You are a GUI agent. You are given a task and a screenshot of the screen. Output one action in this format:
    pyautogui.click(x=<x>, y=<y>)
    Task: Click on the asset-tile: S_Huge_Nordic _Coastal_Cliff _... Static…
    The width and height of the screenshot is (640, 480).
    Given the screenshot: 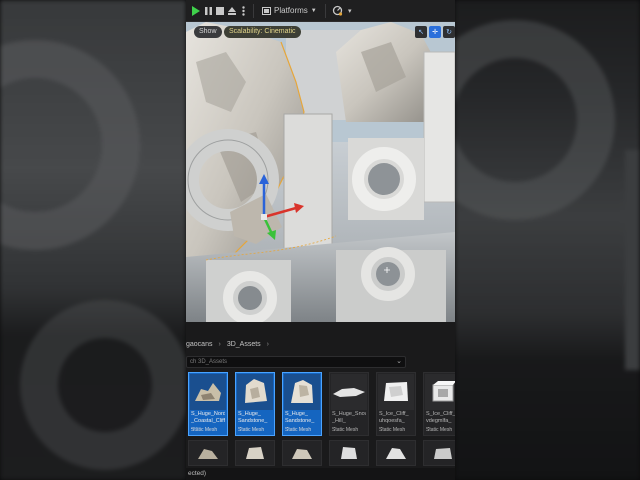 What is the action you would take?
    pyautogui.click(x=208, y=404)
    